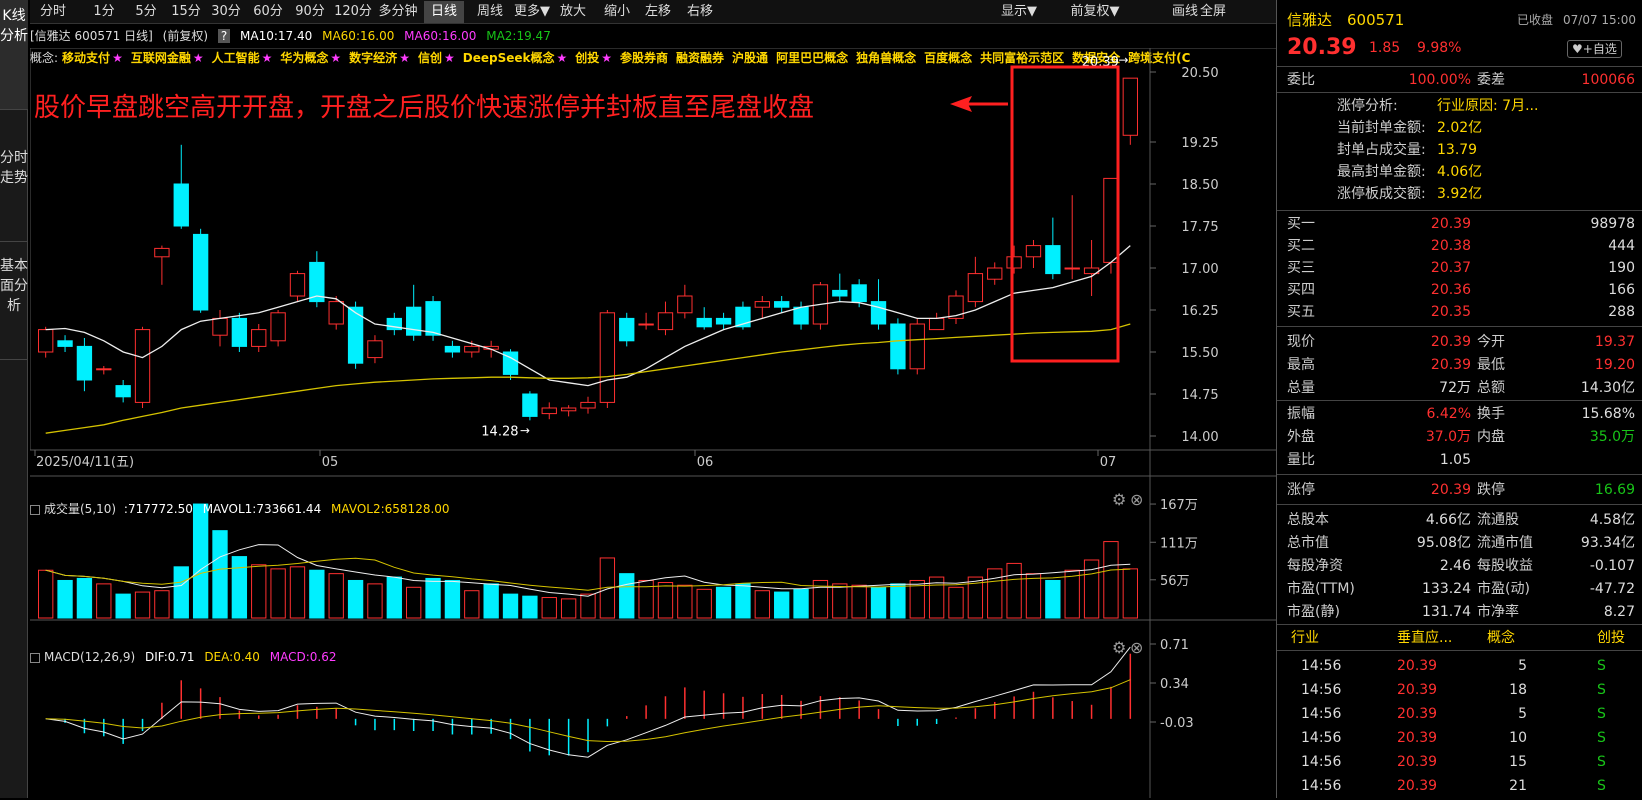 This screenshot has width=1642, height=800. What do you see at coordinates (573, 12) in the screenshot?
I see `toolbar-btn-12: 放大` at bounding box center [573, 12].